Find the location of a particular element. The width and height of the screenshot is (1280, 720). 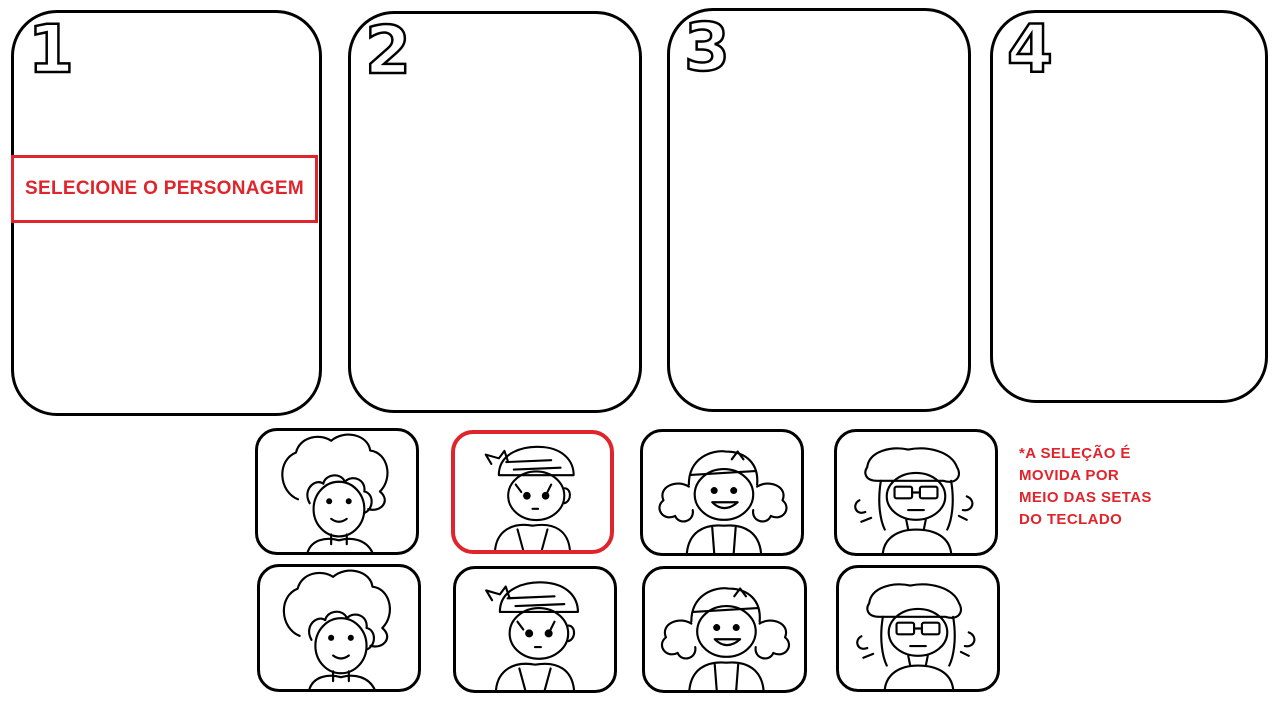

character-card-cap-boy-alt is located at coordinates (535, 629).